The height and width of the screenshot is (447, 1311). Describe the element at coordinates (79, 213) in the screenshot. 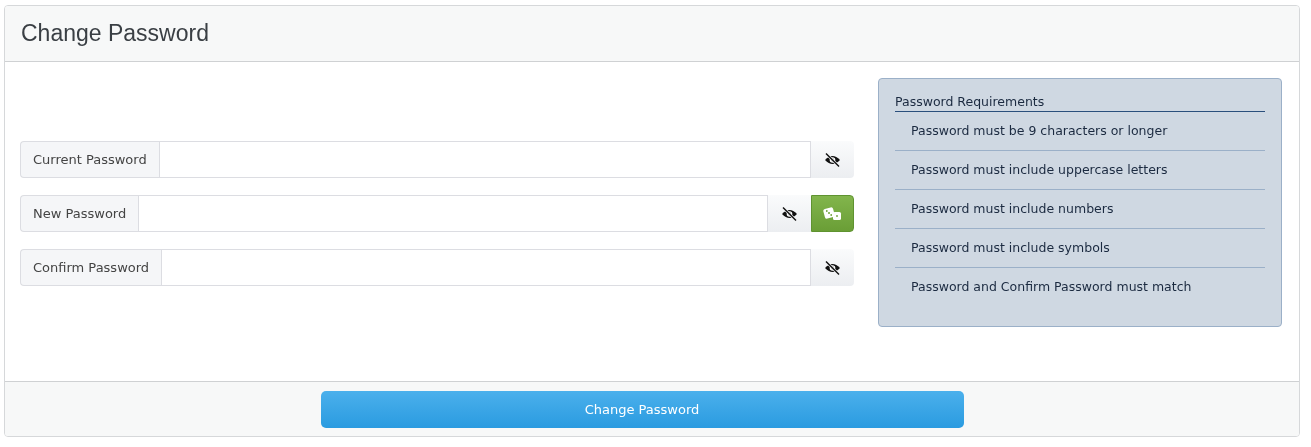

I see `field-label: New Password` at that location.